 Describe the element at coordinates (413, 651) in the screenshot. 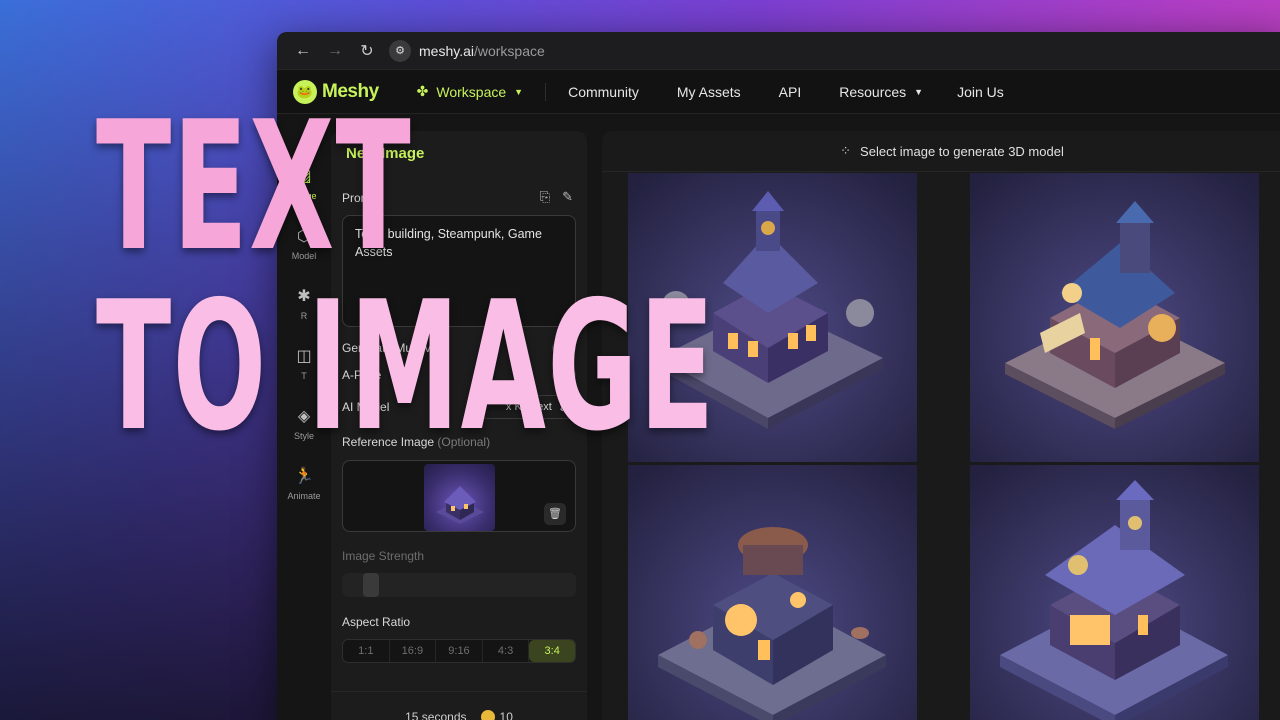

I see `aspect-option-16-9: 16:9` at that location.